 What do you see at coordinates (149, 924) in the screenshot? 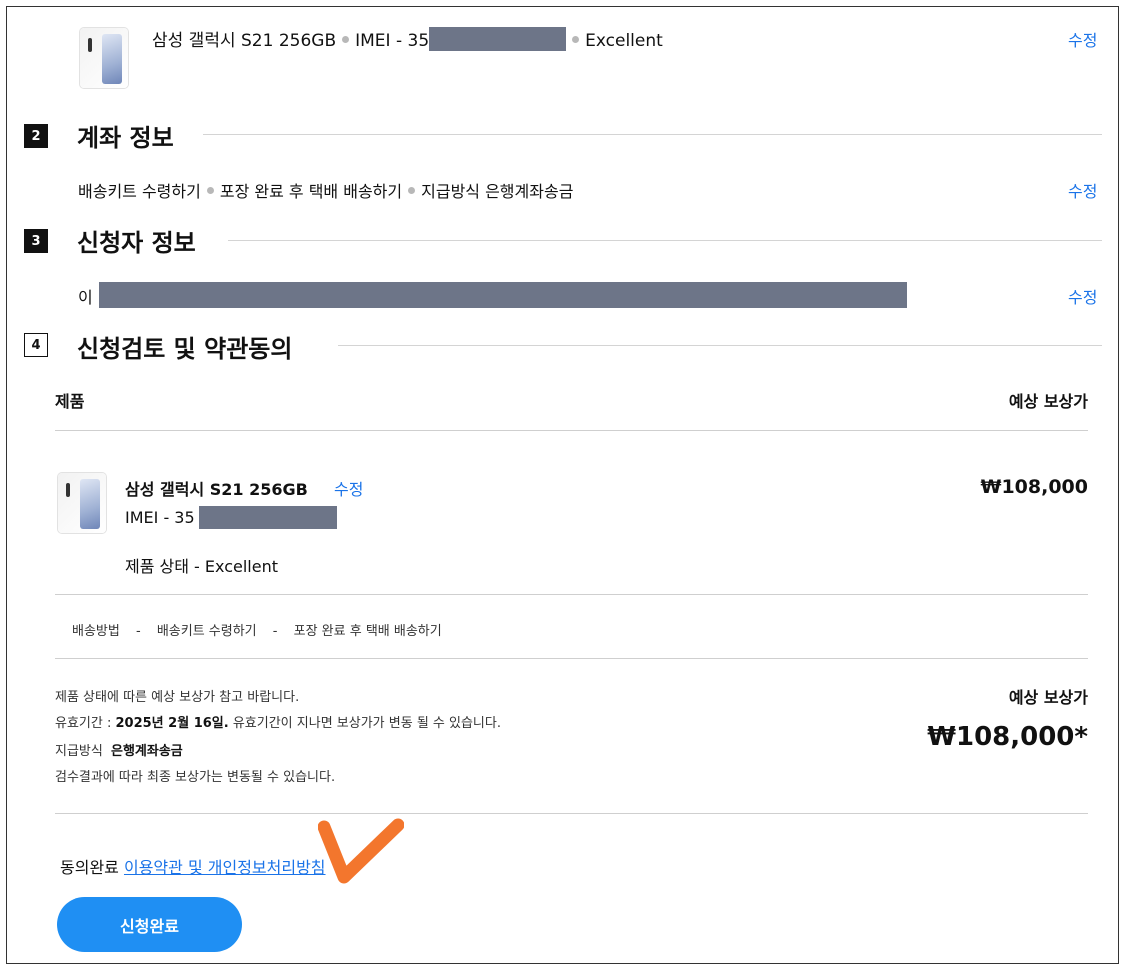
I see `submit-button: 신청완료` at bounding box center [149, 924].